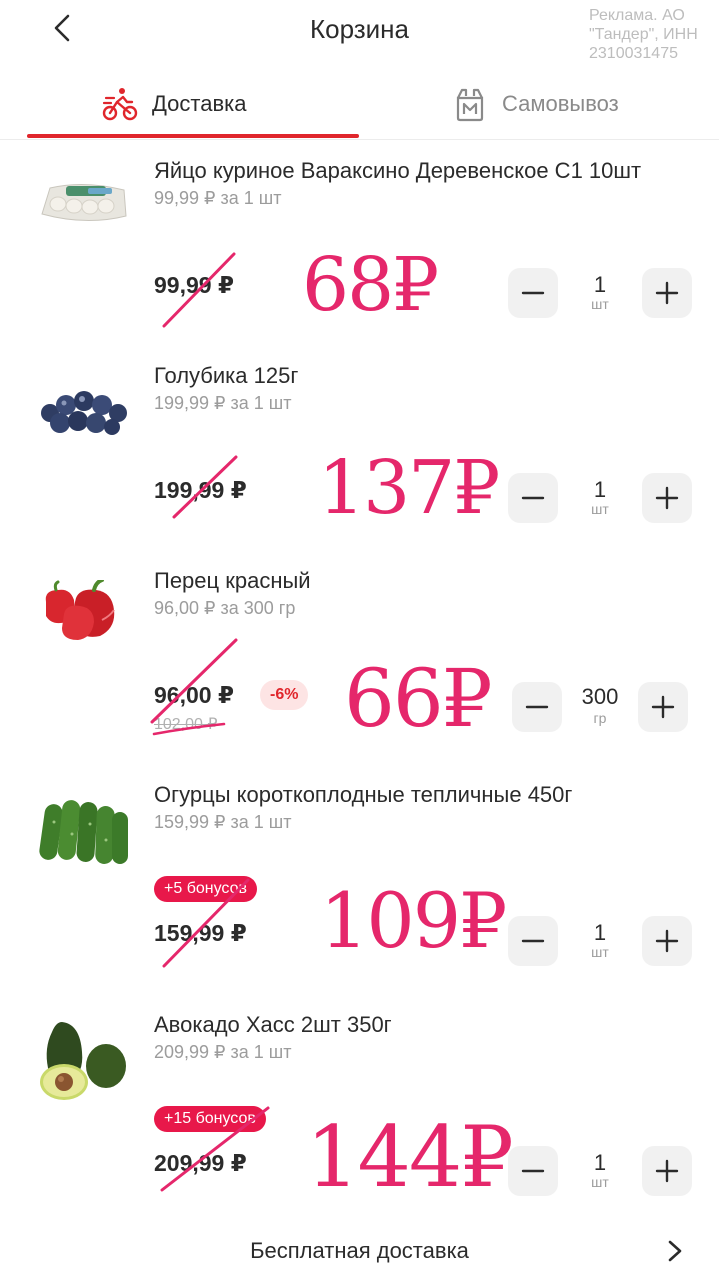  I want to click on tab-delivery: Доставка, so click(174, 104).